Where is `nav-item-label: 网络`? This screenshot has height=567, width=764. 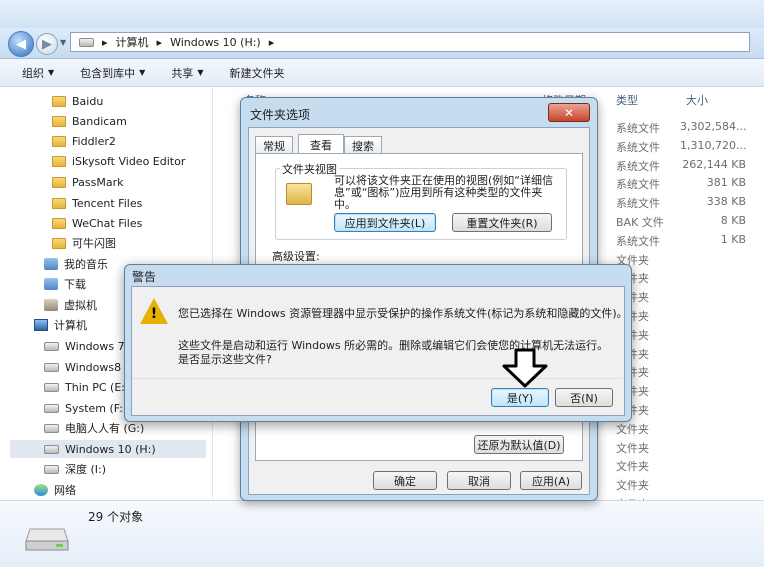
nav-item-label: 网络 is located at coordinates (65, 490).